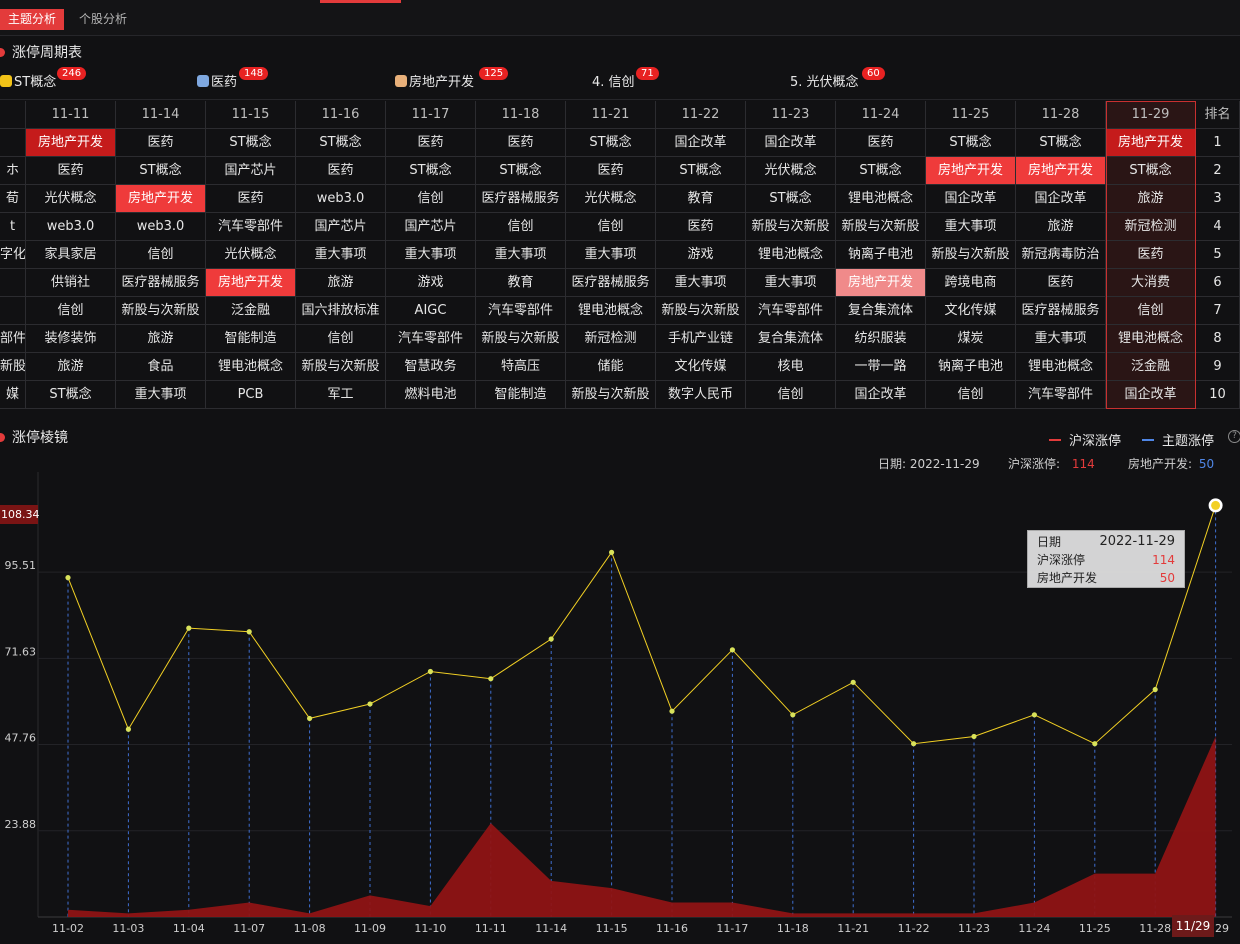 This screenshot has height=944, width=1240. What do you see at coordinates (611, 367) in the screenshot?
I see `theme-cell: 储能` at bounding box center [611, 367].